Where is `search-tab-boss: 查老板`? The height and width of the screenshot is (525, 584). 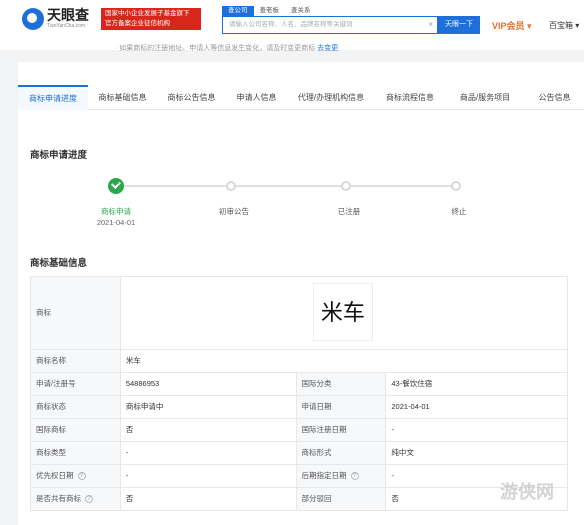
search-tab-boss: 查老板 is located at coordinates (270, 11).